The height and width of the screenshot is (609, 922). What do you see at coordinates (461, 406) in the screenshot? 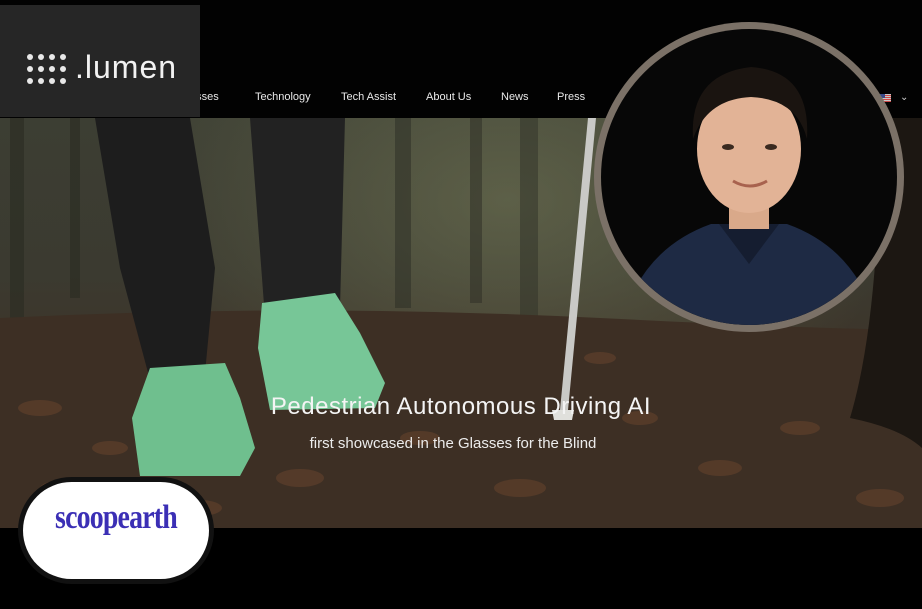
I see `hero-title: Pedestrian Autonomous Driving AI` at bounding box center [461, 406].